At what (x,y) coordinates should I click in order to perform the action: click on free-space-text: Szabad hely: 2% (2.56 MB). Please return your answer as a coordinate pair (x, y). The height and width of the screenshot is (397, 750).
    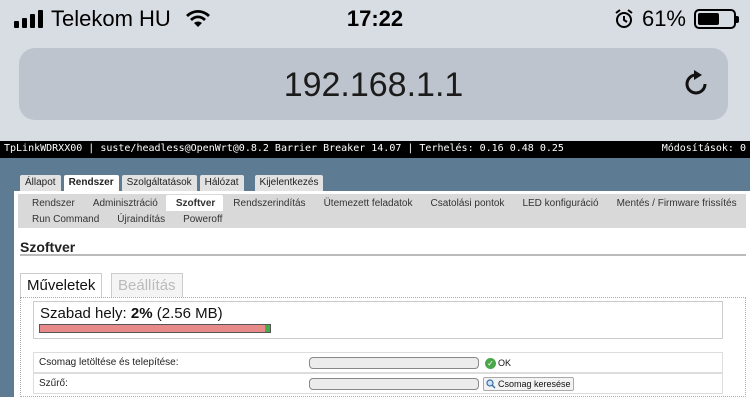
    Looking at the image, I should click on (131, 313).